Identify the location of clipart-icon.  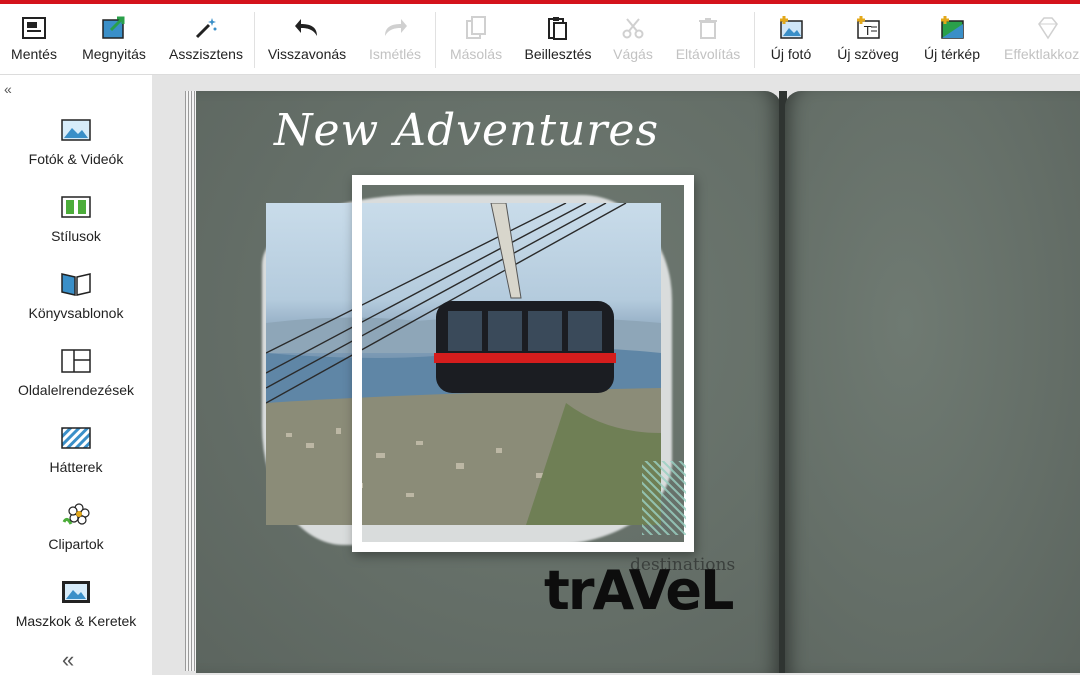
(76, 515).